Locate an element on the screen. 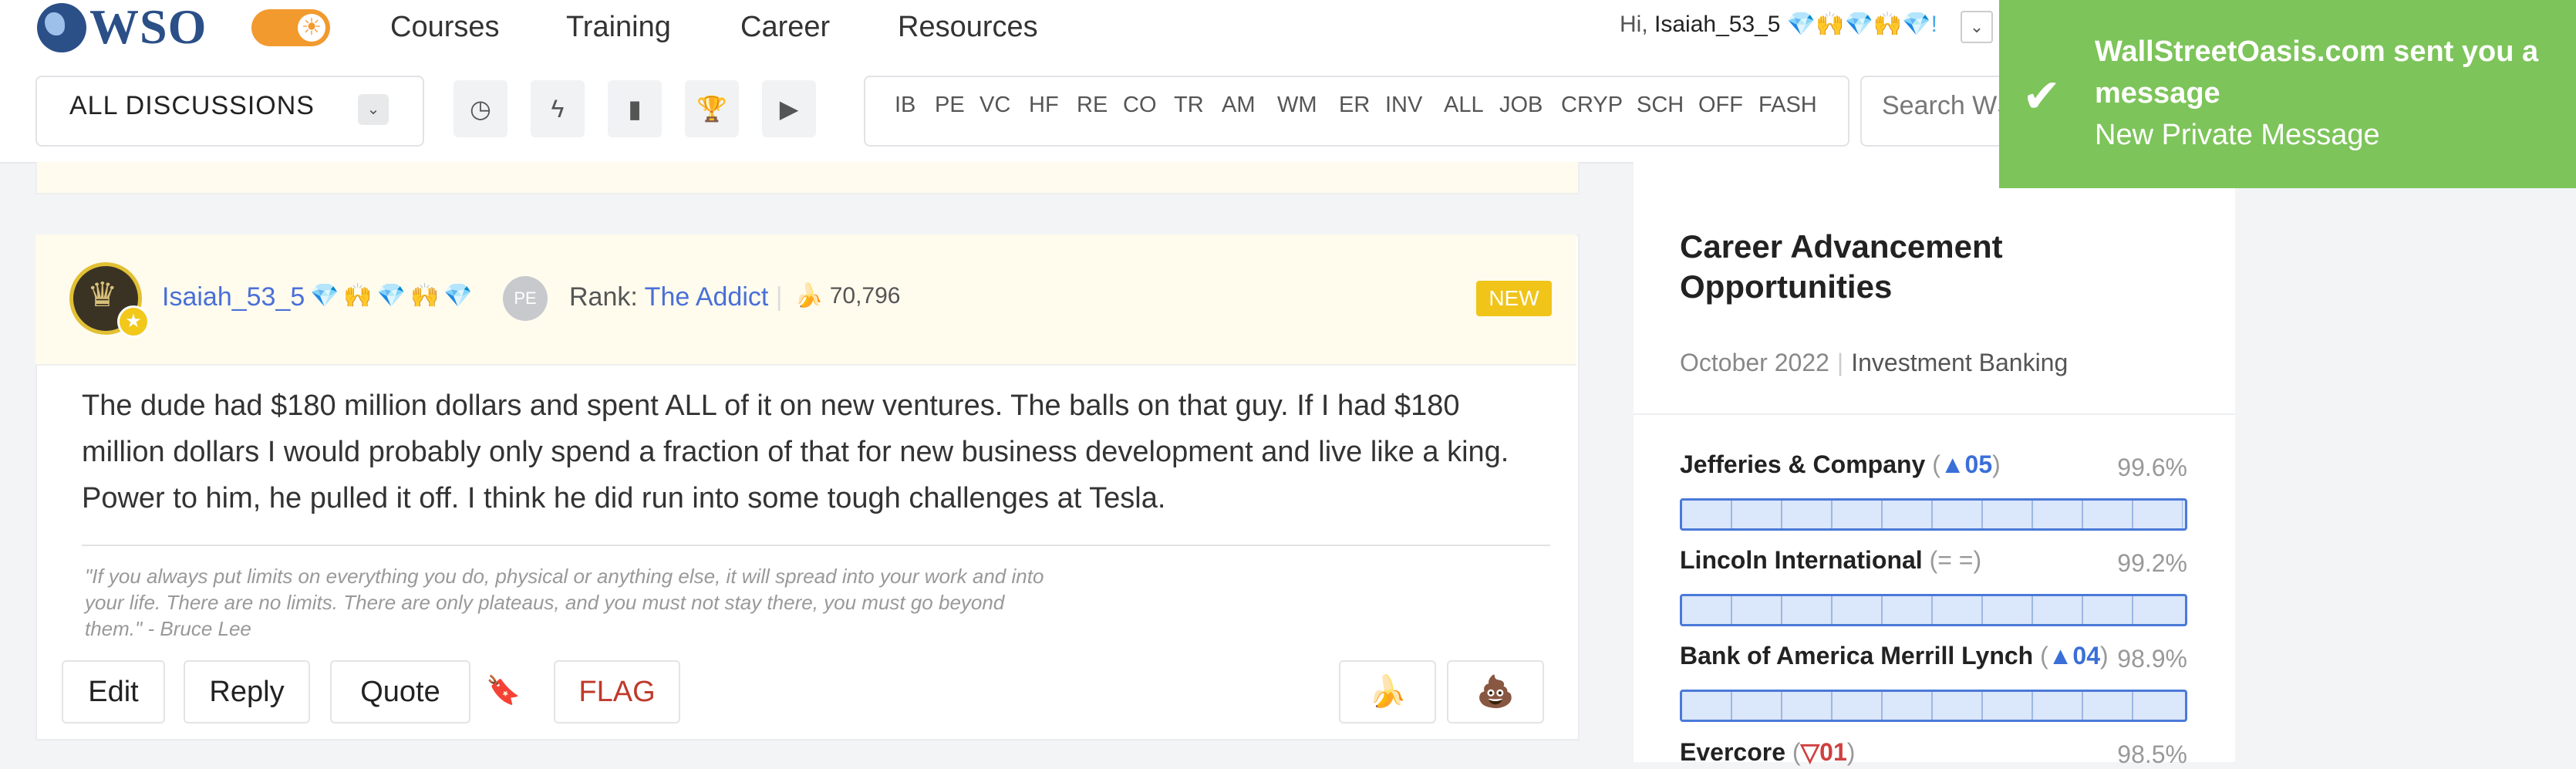  rank-label: Rank: is located at coordinates (603, 297).